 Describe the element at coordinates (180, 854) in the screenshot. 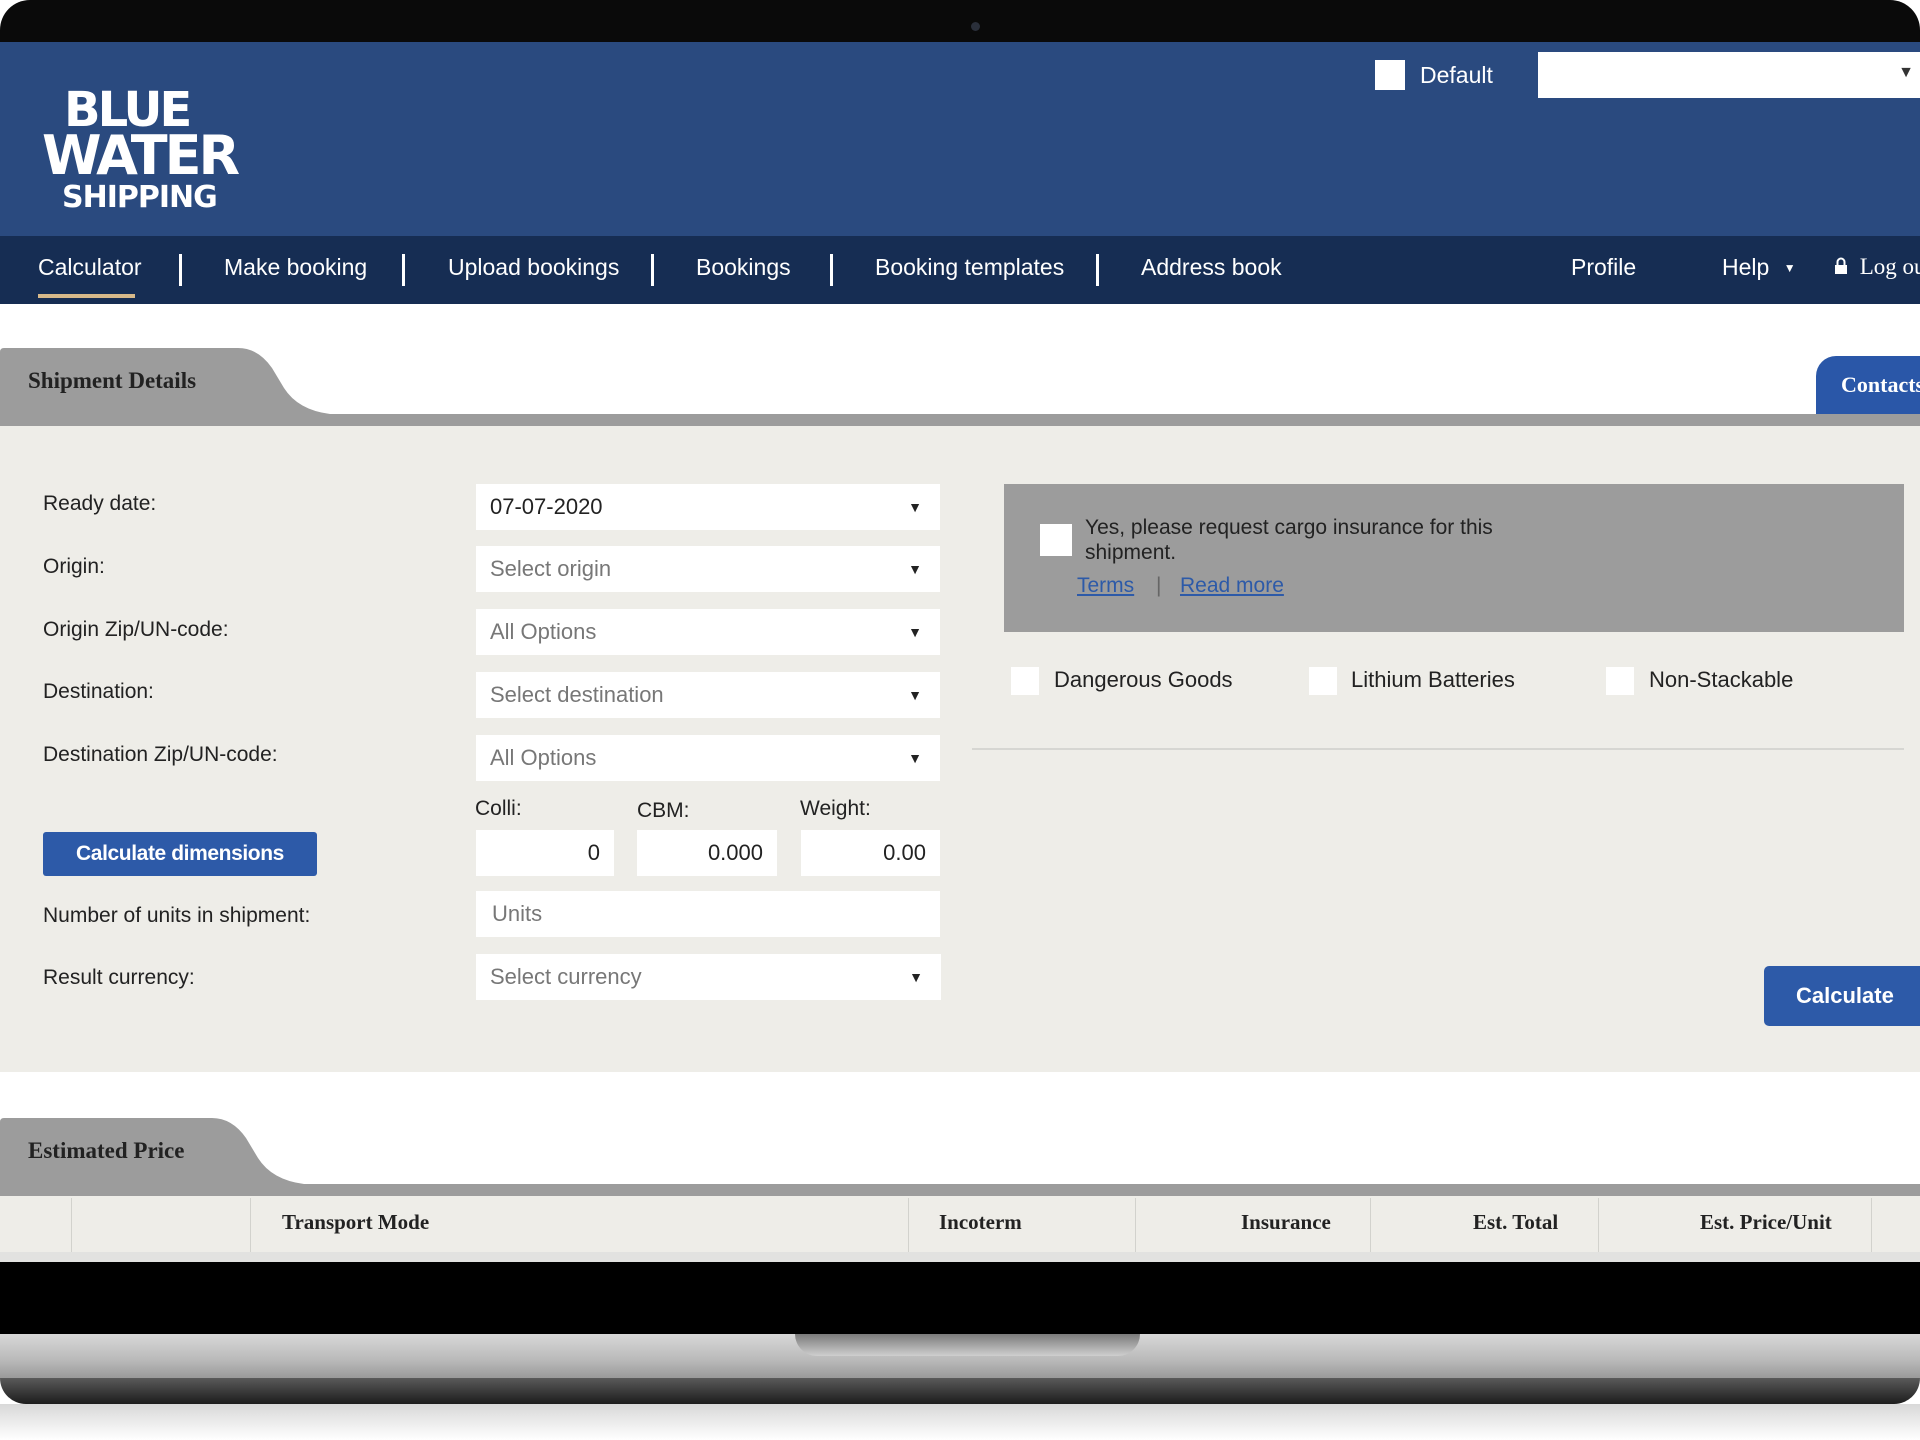

I see `calculate-dimensions-button: Calculate dimensions` at that location.